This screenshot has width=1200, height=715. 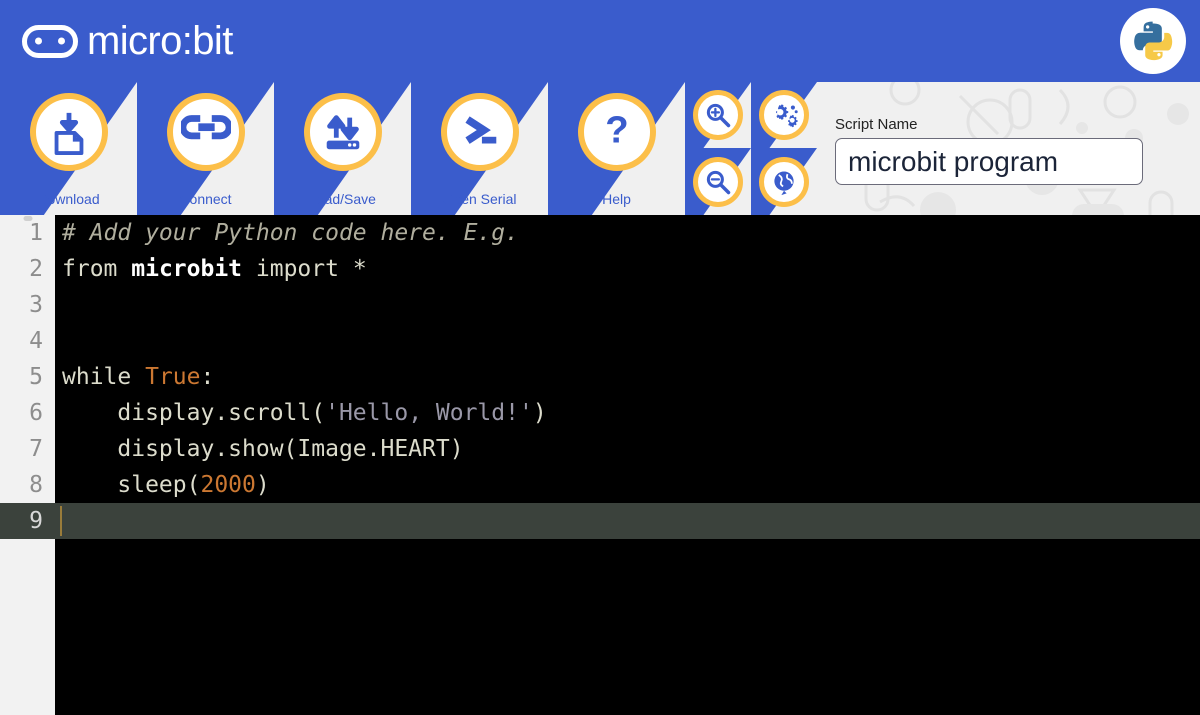 I want to click on question-mark-icon: ?, so click(x=616, y=132).